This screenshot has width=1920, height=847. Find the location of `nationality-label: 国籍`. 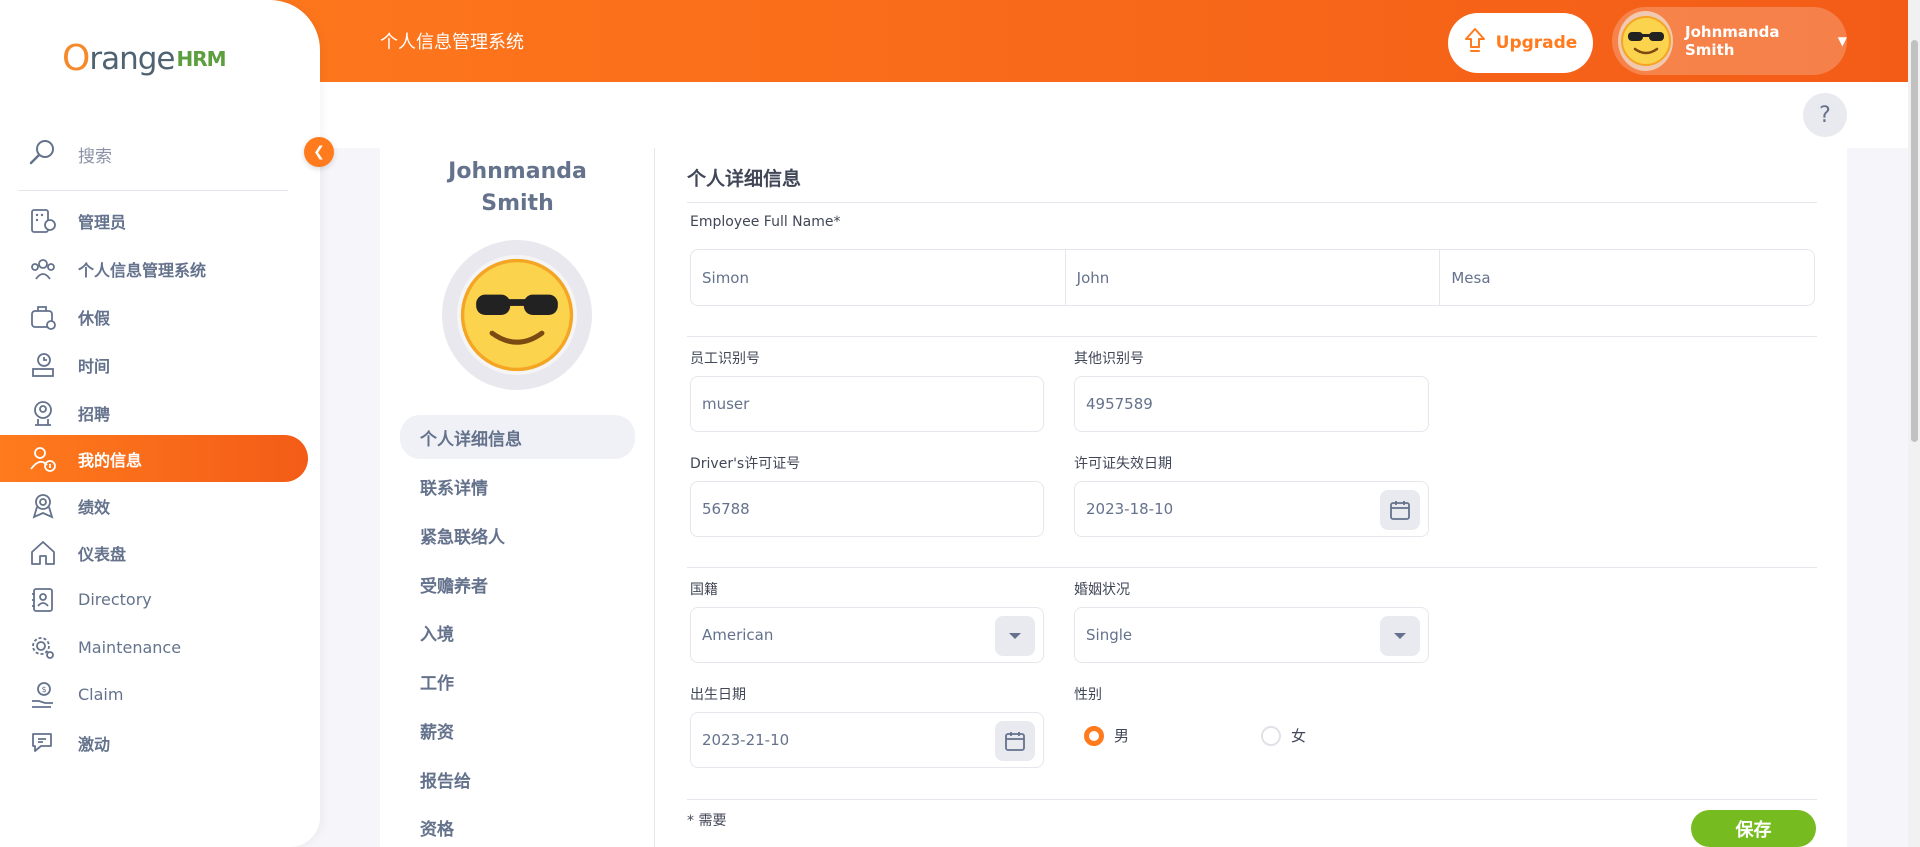

nationality-label: 国籍 is located at coordinates (704, 590).